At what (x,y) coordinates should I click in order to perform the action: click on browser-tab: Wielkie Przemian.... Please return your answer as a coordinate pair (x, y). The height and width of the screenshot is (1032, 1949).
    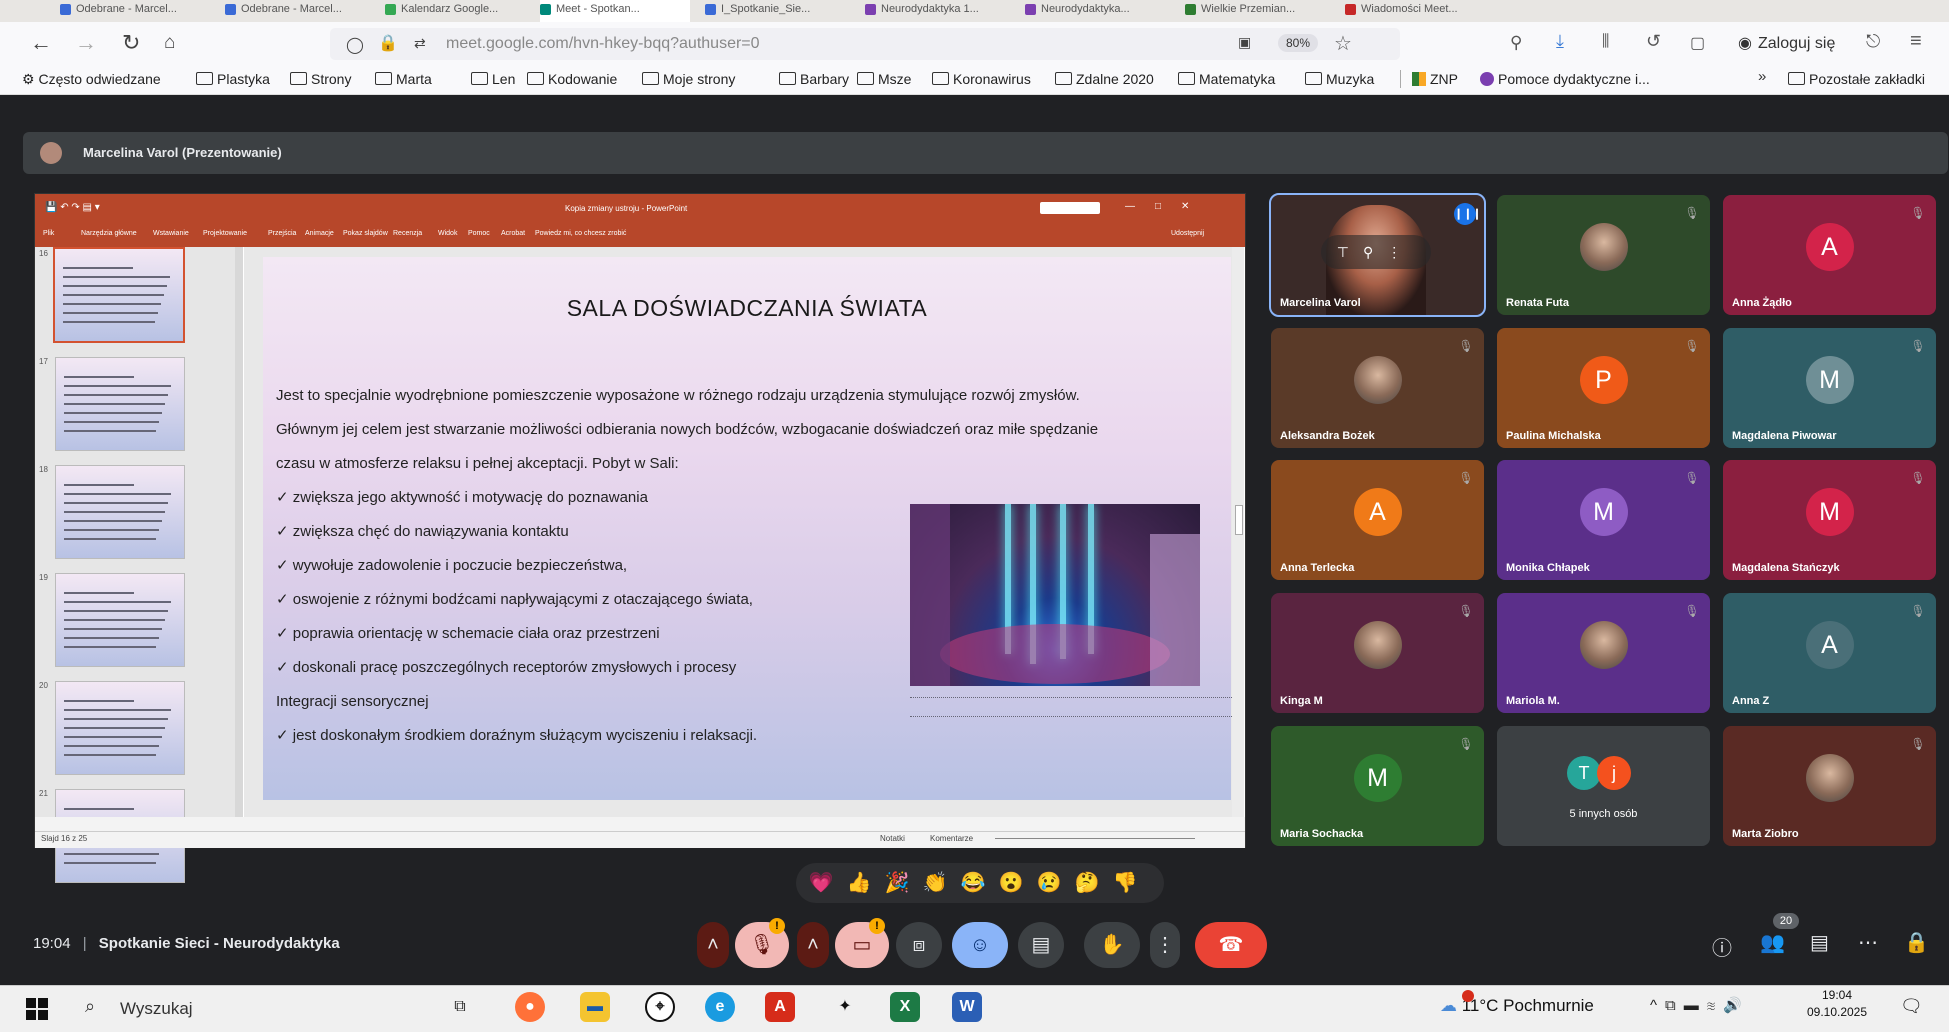
    Looking at the image, I should click on (1260, 11).